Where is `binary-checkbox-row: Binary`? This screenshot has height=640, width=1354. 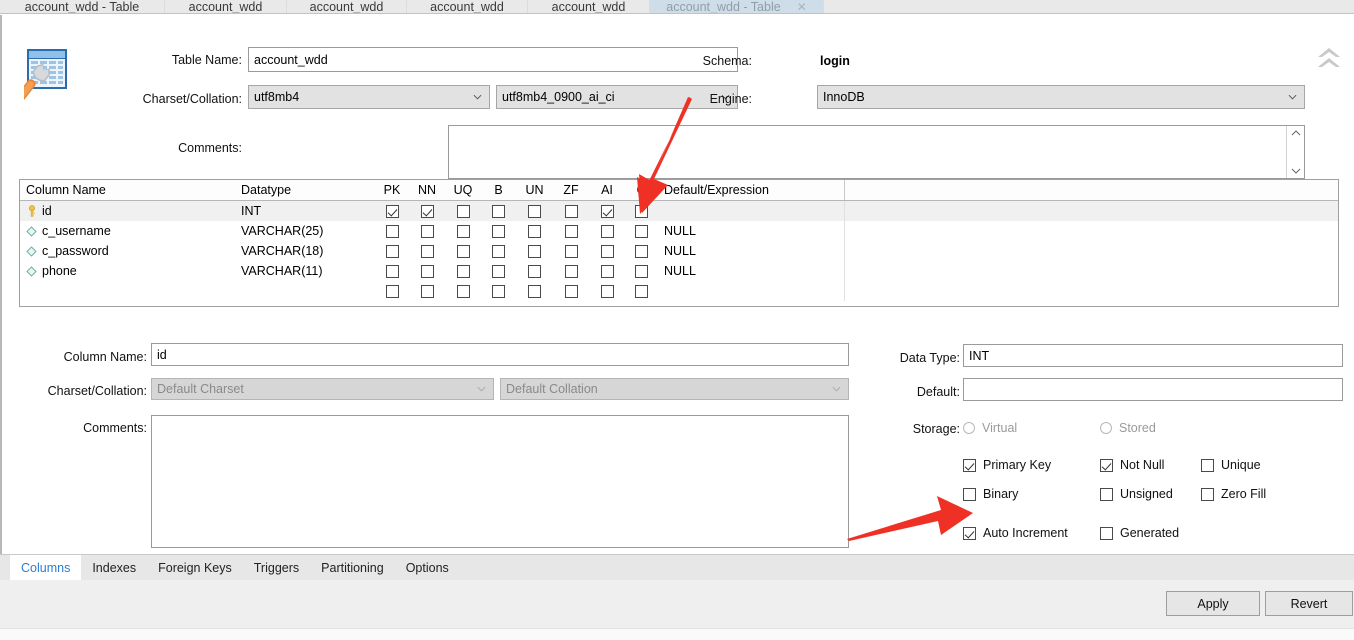
binary-checkbox-row: Binary is located at coordinates (990, 494).